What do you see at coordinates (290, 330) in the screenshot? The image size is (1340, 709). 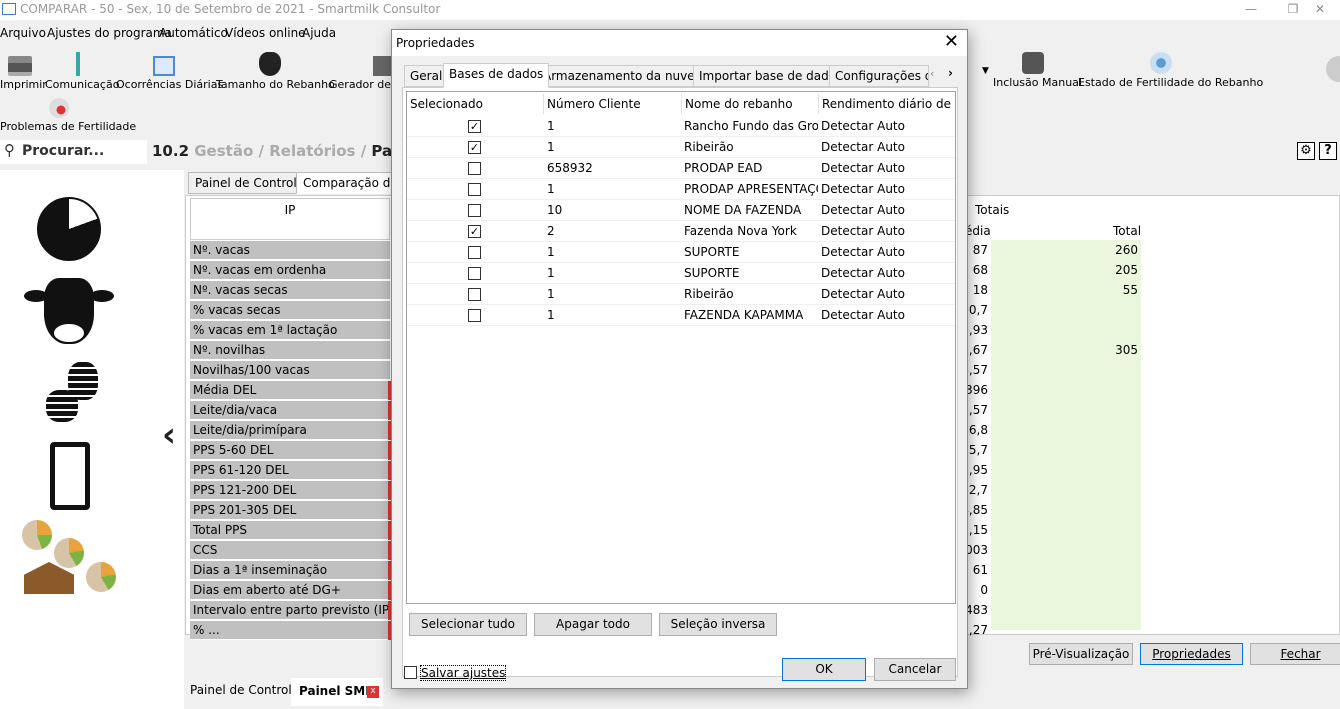 I see `ip-row: % vacas em 1ª lactação` at bounding box center [290, 330].